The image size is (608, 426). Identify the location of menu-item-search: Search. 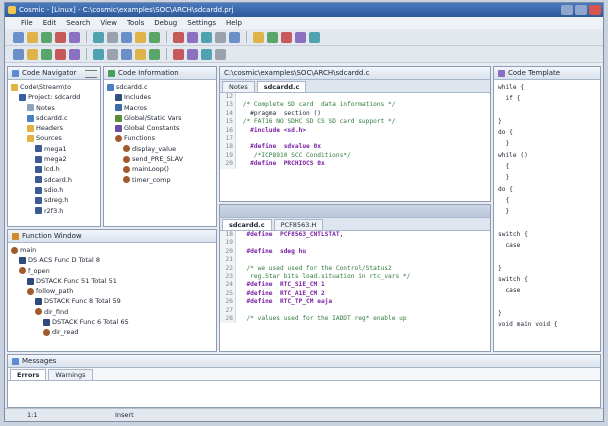
(78, 23).